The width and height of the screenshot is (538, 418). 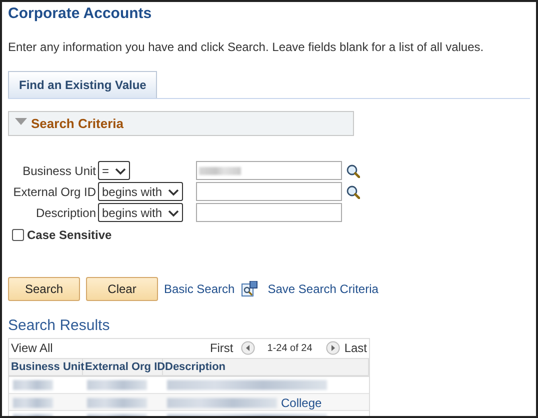 What do you see at coordinates (59, 326) in the screenshot?
I see `section-title: Search Results` at bounding box center [59, 326].